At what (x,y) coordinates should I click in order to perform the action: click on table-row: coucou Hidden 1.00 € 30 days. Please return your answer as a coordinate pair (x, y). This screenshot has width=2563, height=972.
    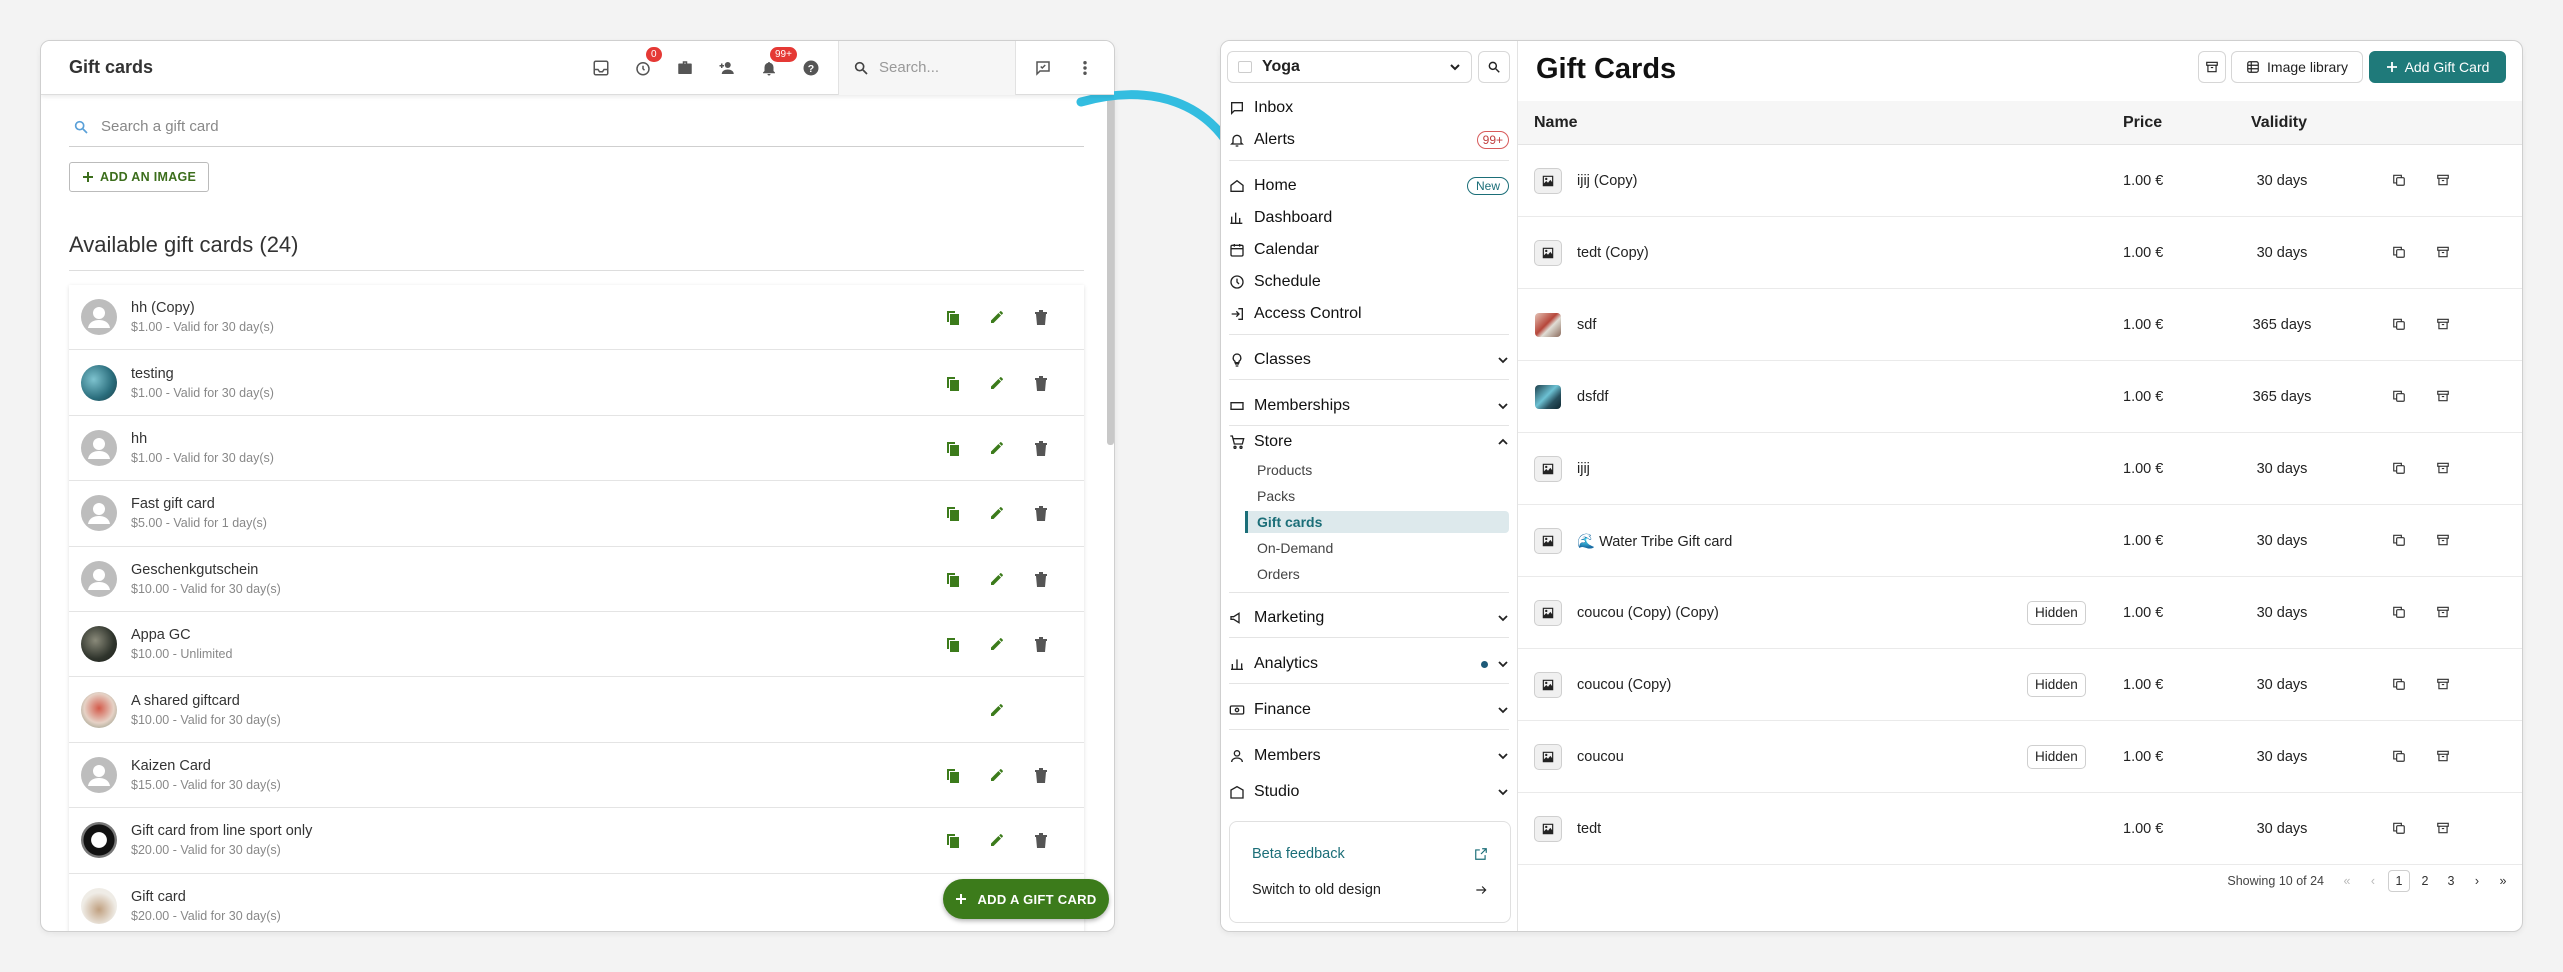
    Looking at the image, I should click on (2020, 757).